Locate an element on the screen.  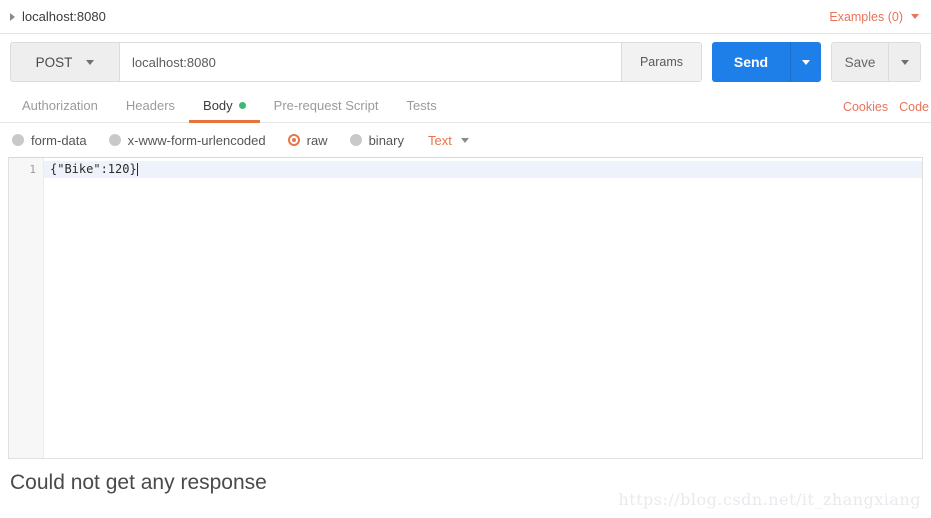
body-type-binary: binary is located at coordinates (376, 140).